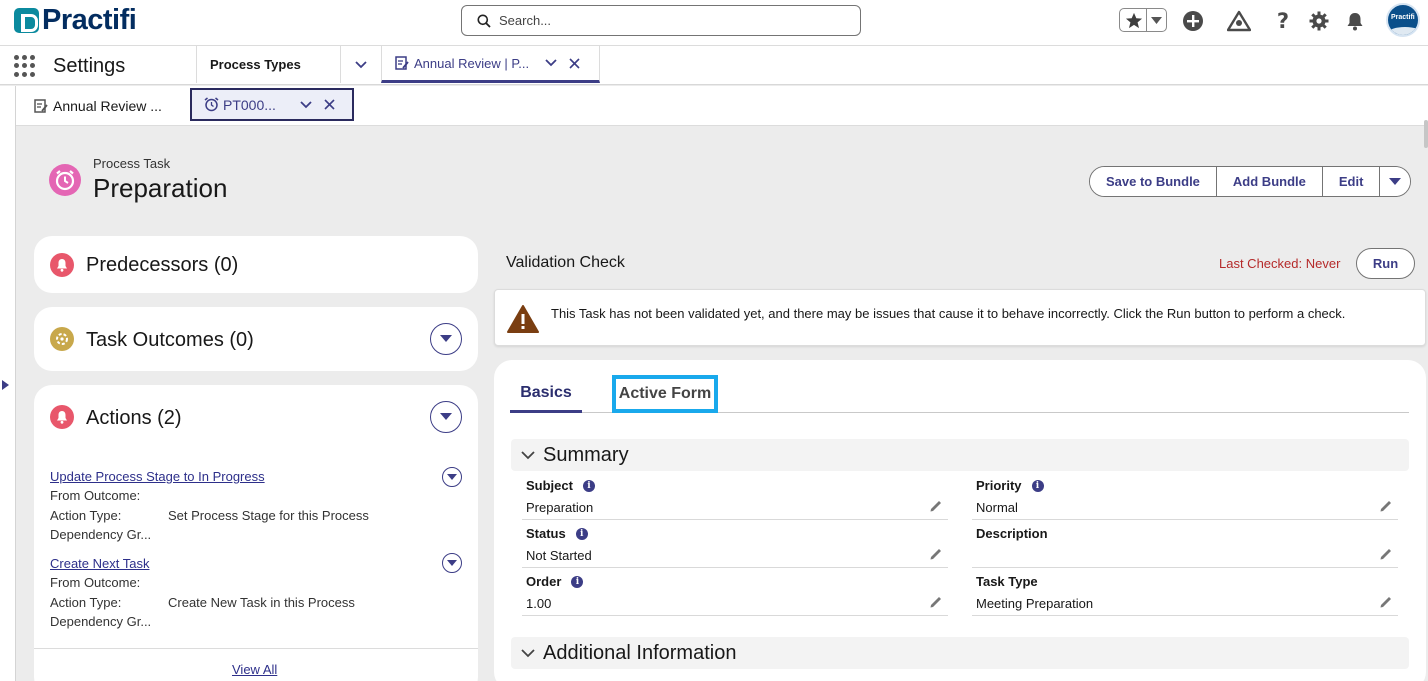 The width and height of the screenshot is (1428, 681). I want to click on avatar-text: Practifi, so click(1403, 17).